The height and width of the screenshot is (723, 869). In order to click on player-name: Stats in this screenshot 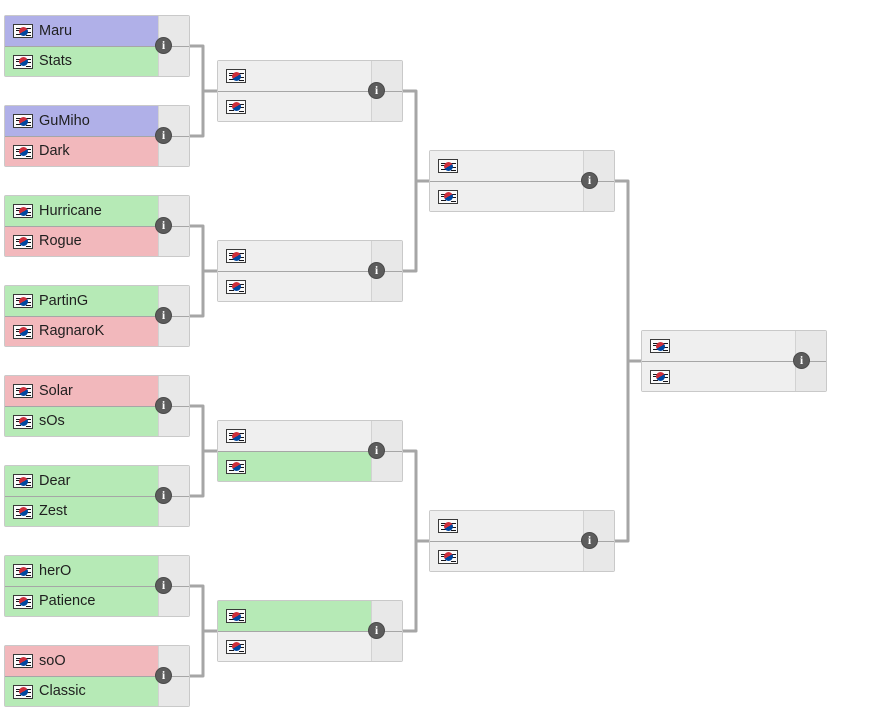, I will do `click(56, 61)`.